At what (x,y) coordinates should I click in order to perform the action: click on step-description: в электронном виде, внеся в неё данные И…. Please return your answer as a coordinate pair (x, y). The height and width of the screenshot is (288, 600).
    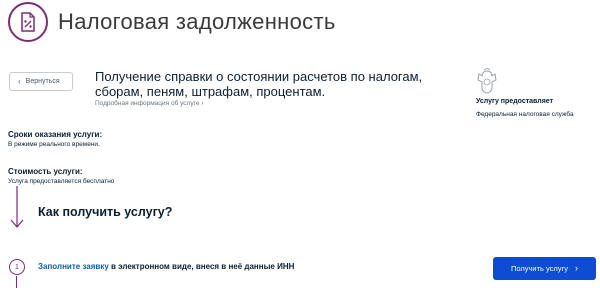
    Looking at the image, I should click on (201, 266).